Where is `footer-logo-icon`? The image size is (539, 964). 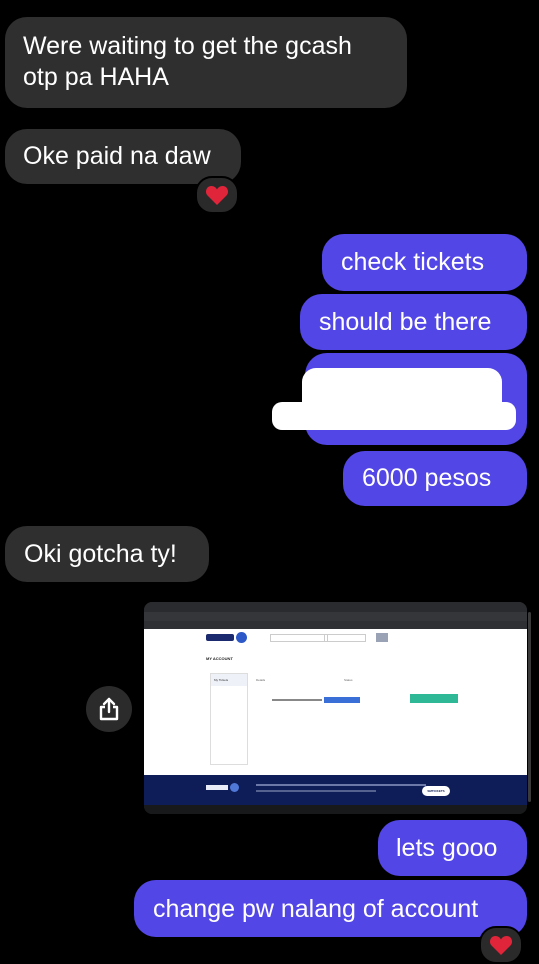
footer-logo-icon is located at coordinates (234, 787).